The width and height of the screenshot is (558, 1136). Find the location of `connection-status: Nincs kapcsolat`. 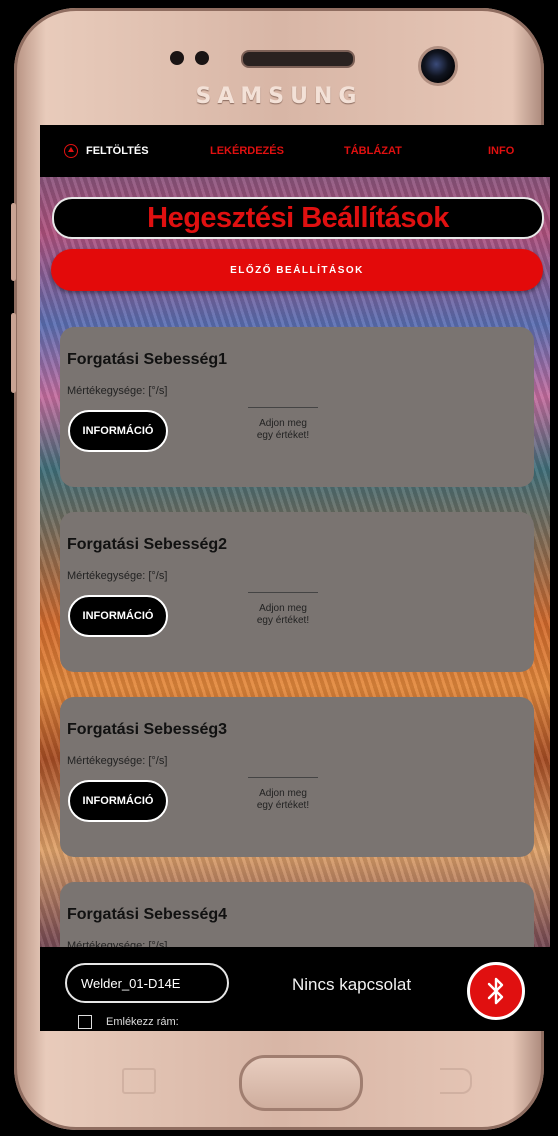

connection-status: Nincs kapcsolat is located at coordinates (352, 984).